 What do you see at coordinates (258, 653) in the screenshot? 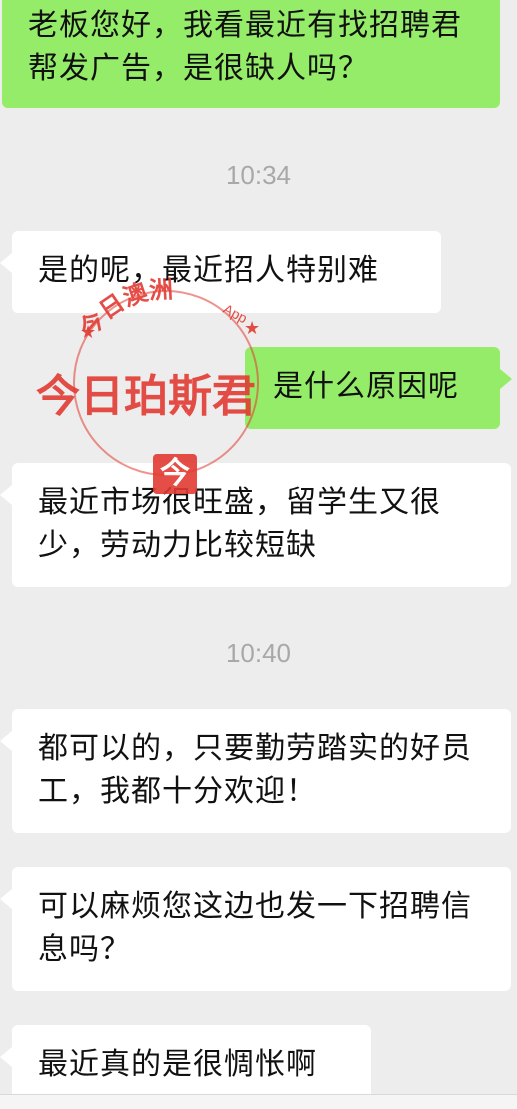
I see `timestamp: 10:40` at bounding box center [258, 653].